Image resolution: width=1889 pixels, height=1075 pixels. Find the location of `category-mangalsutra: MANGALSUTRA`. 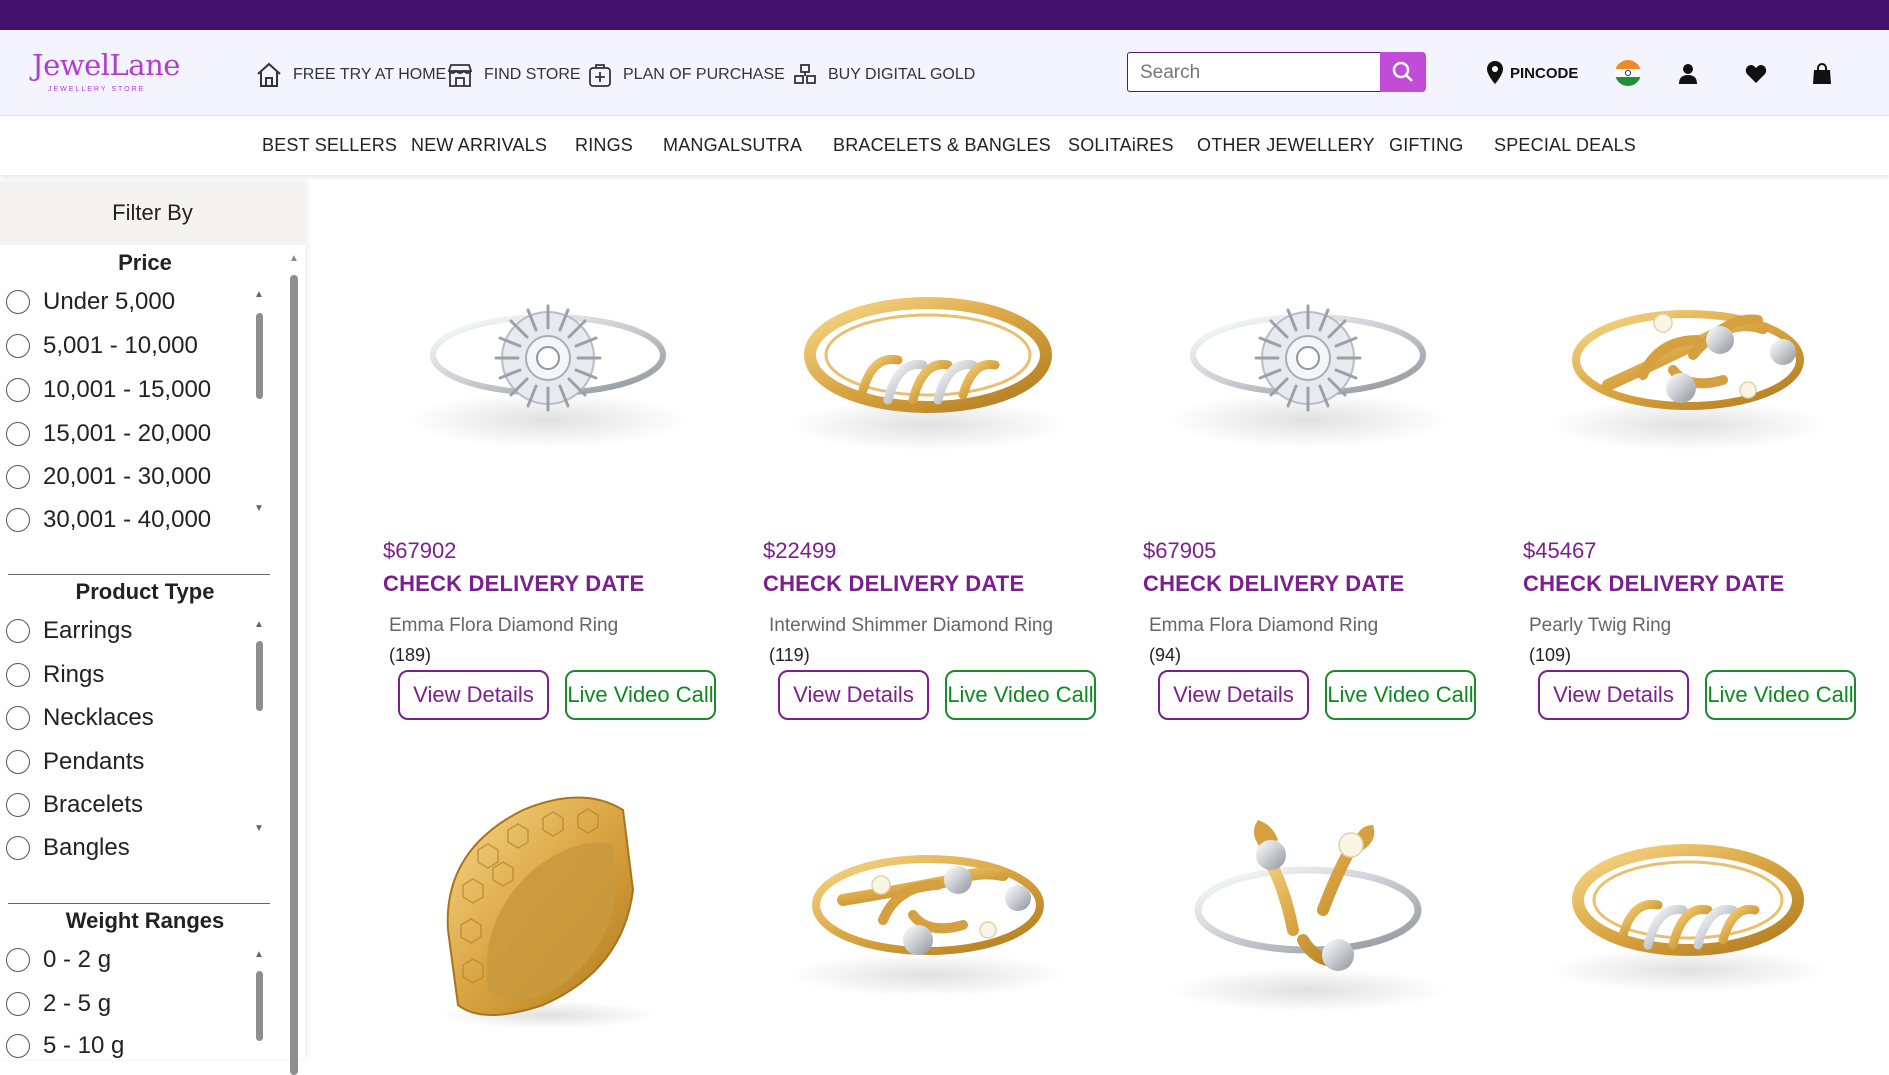

category-mangalsutra: MANGALSUTRA is located at coordinates (732, 145).